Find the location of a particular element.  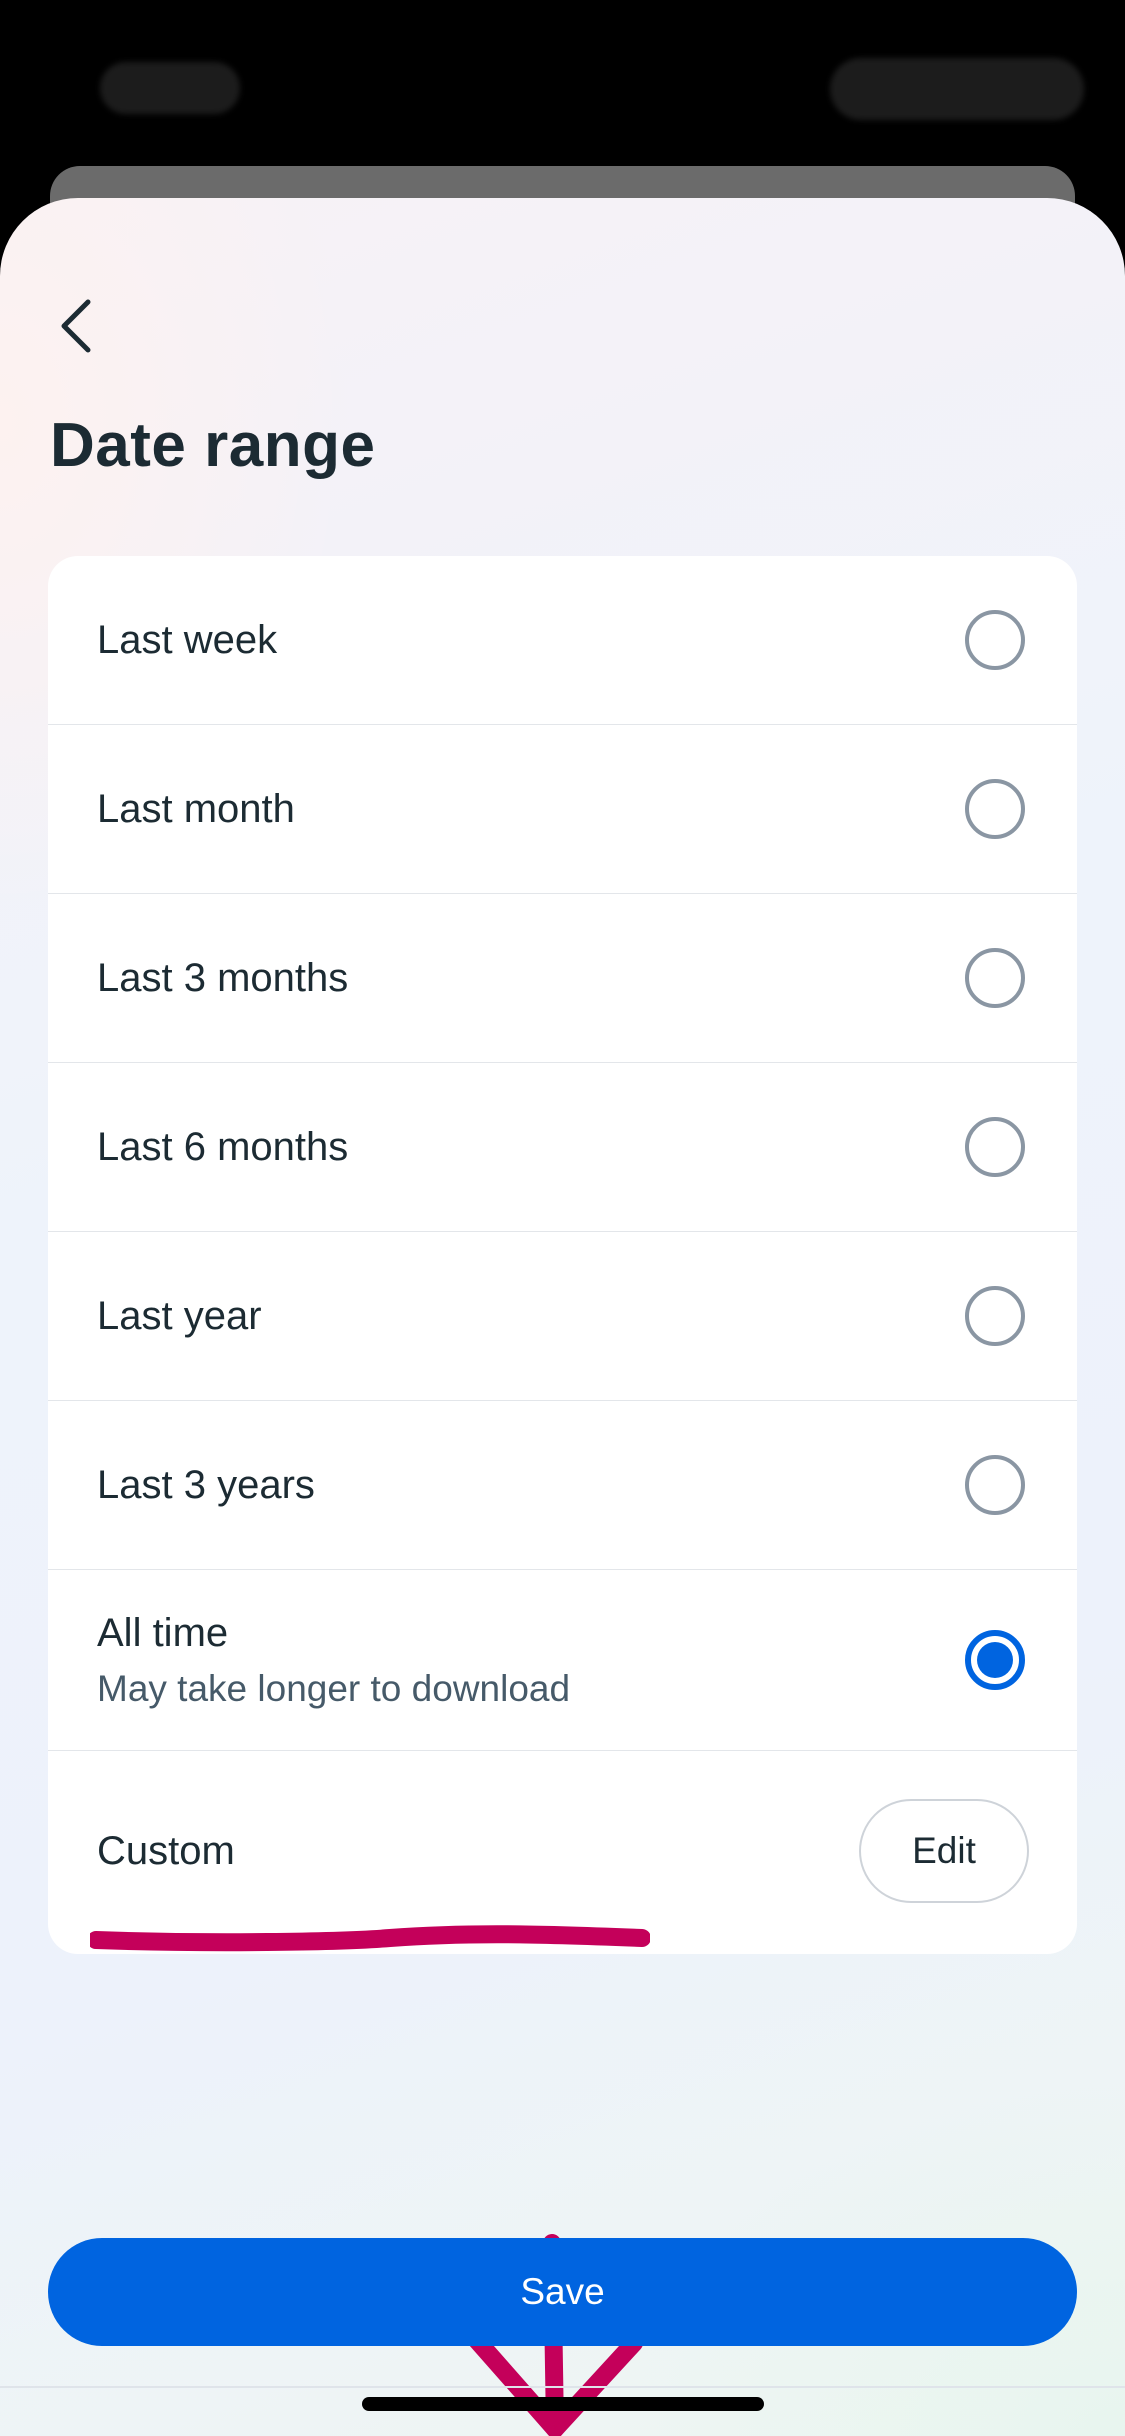

option-last-week: Last week is located at coordinates (562, 640).